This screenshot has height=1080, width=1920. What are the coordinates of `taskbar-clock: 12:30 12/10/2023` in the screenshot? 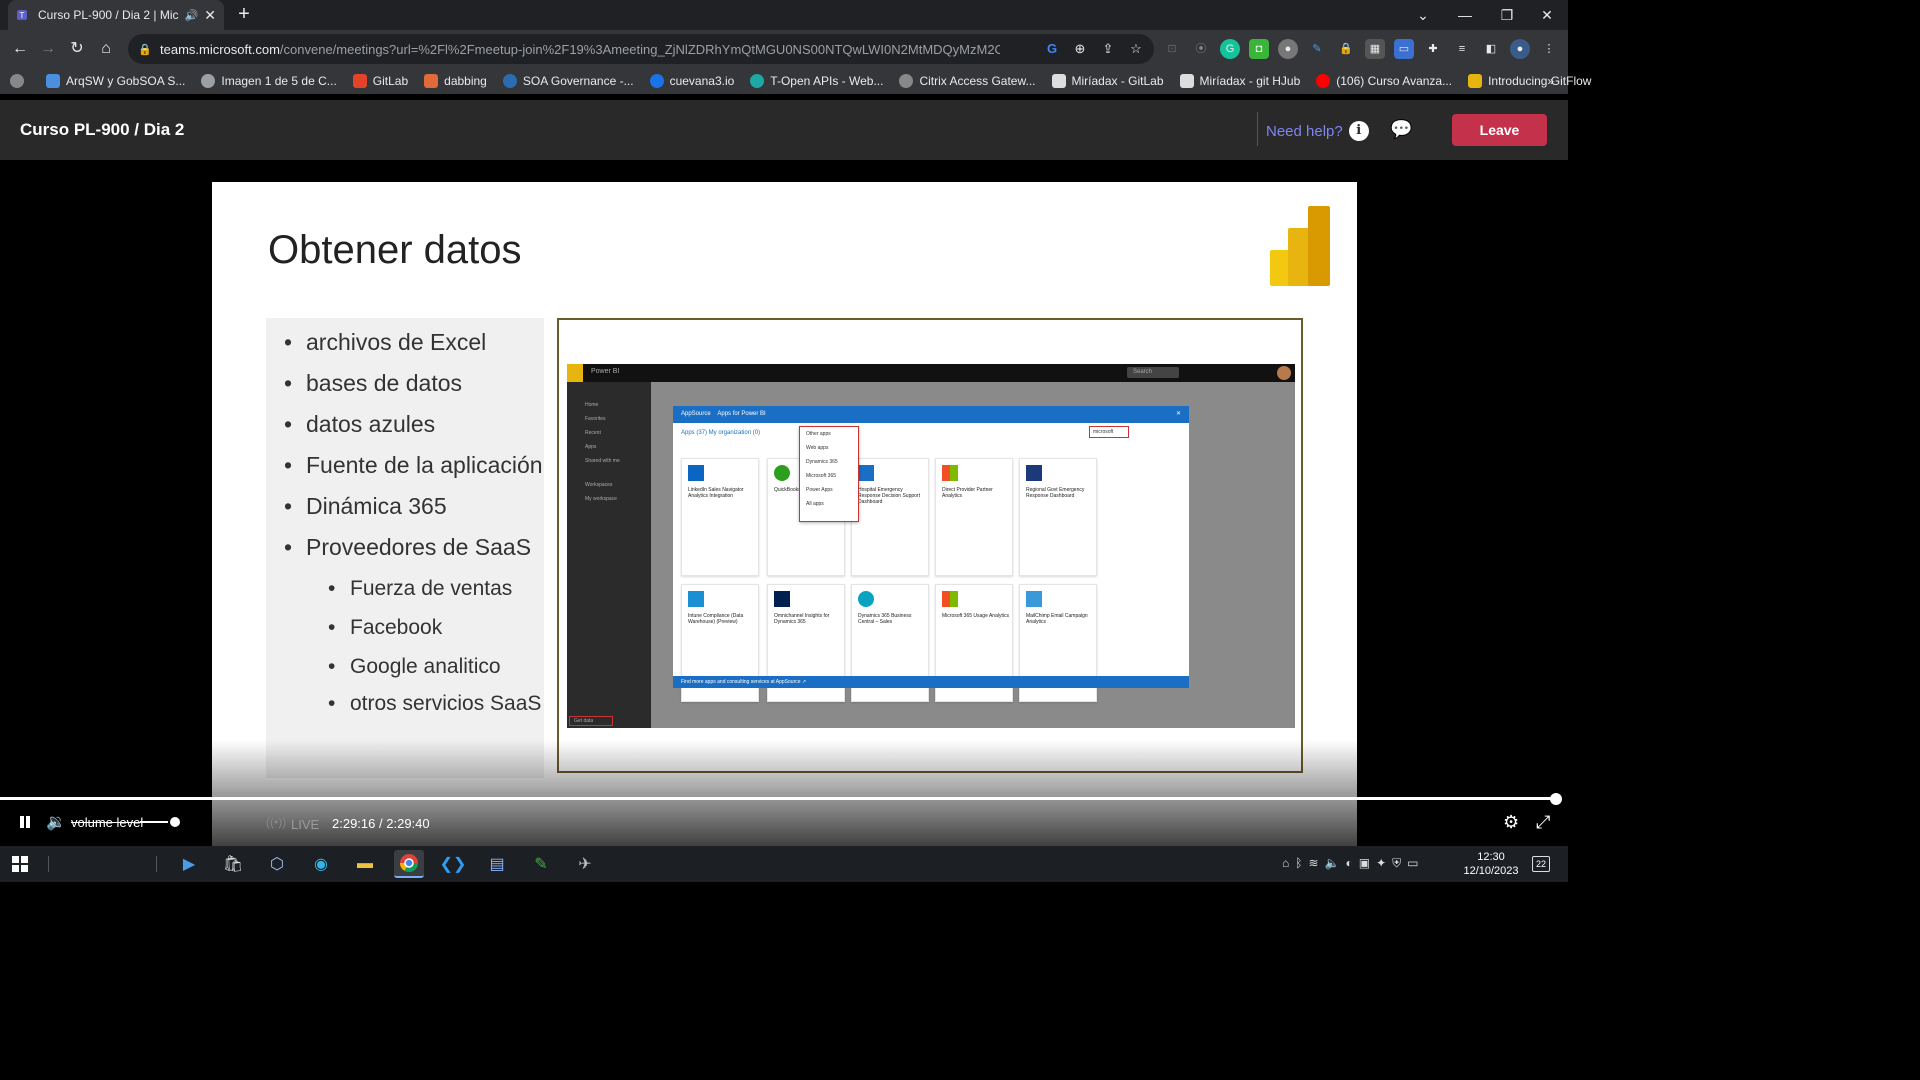 It's located at (1491, 864).